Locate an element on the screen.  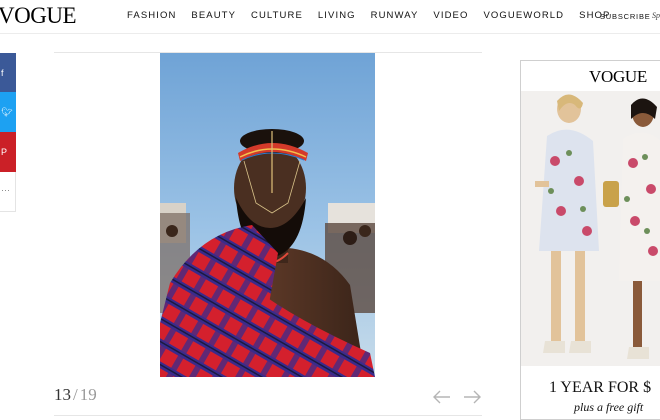
subscribe-promo: Sp is located at coordinates (656, 15).